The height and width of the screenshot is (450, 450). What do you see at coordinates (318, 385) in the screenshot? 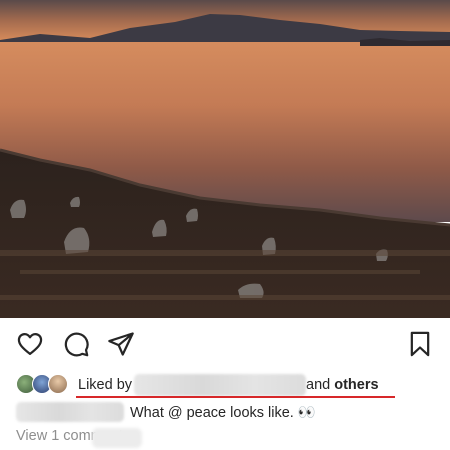
I see `liked-by-and: and` at bounding box center [318, 385].